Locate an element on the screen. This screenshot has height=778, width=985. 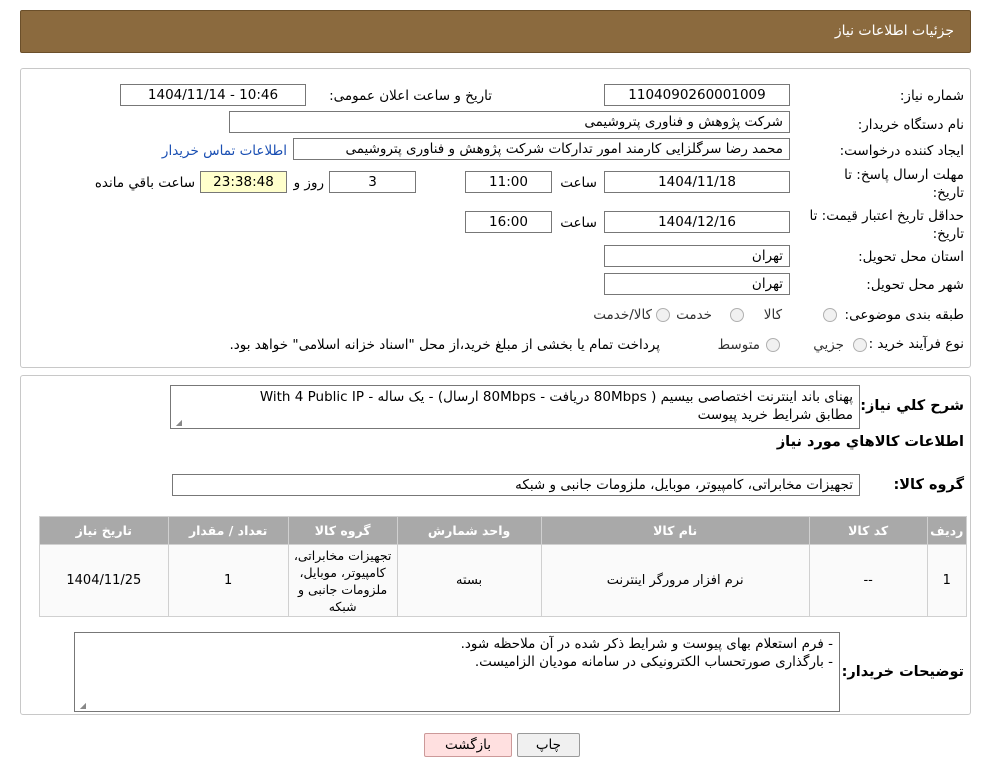
announce-field: 1404/11/14 - 10:46 is located at coordinates (213, 95).